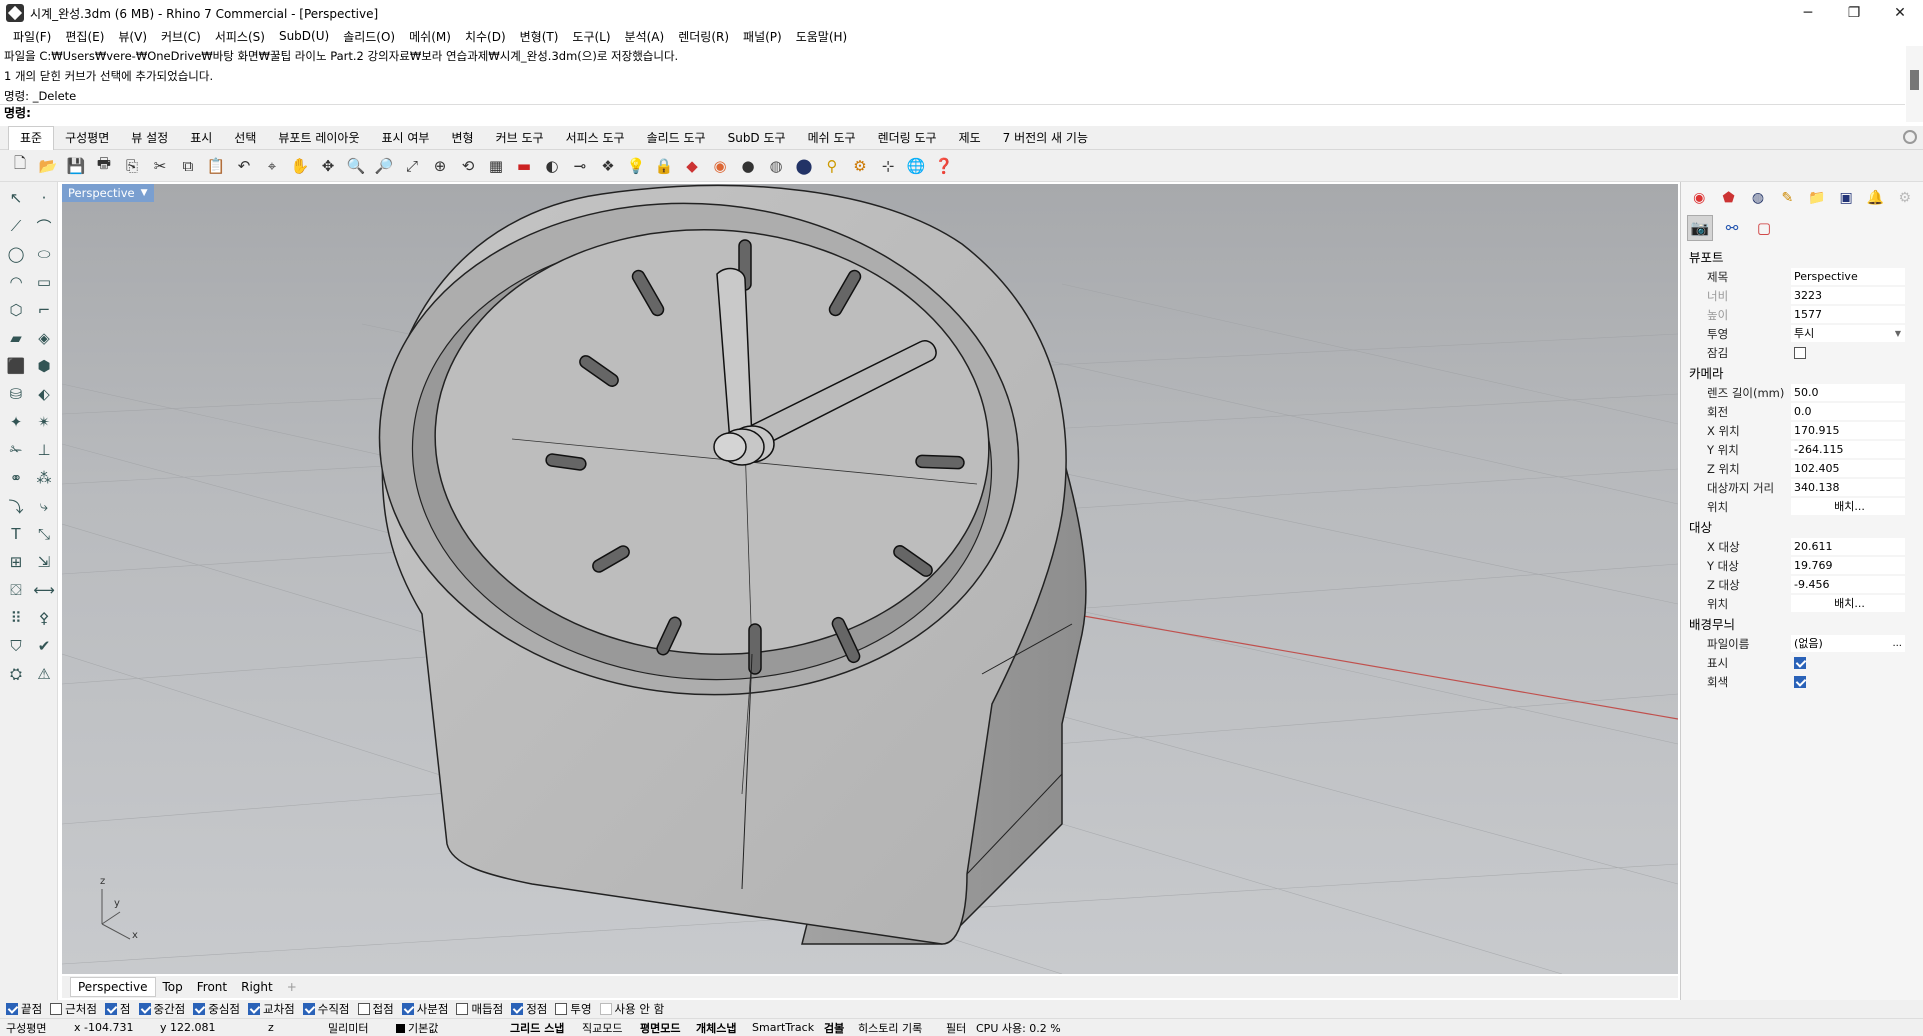 This screenshot has width=1923, height=1036. I want to click on osnap-tangent: 접점, so click(375, 1009).